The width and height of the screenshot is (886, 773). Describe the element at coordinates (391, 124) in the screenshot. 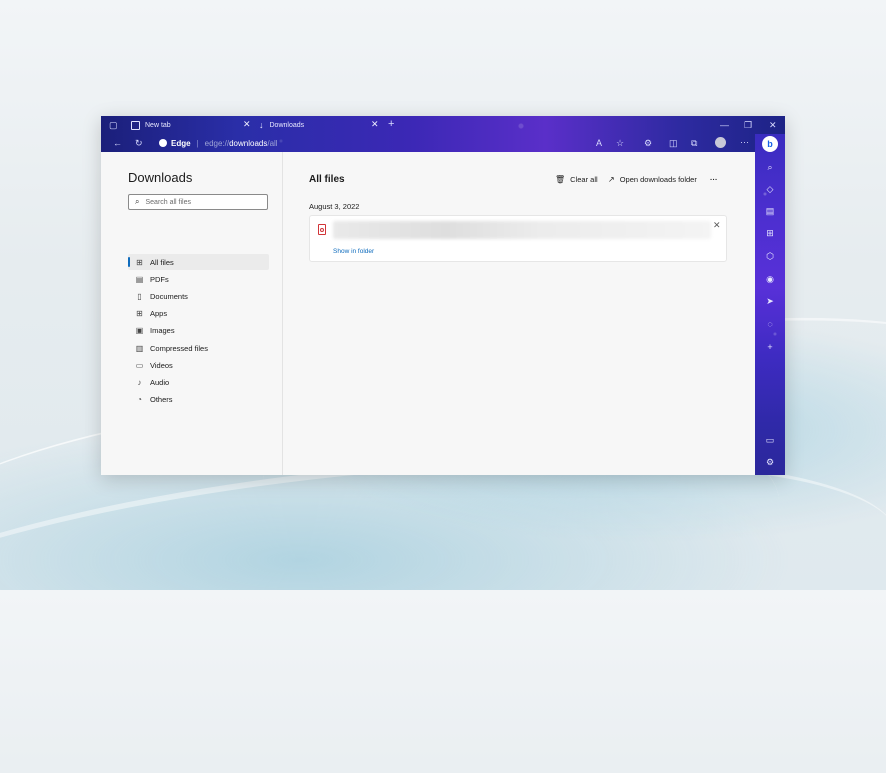

I see `new-tab-button: +` at that location.